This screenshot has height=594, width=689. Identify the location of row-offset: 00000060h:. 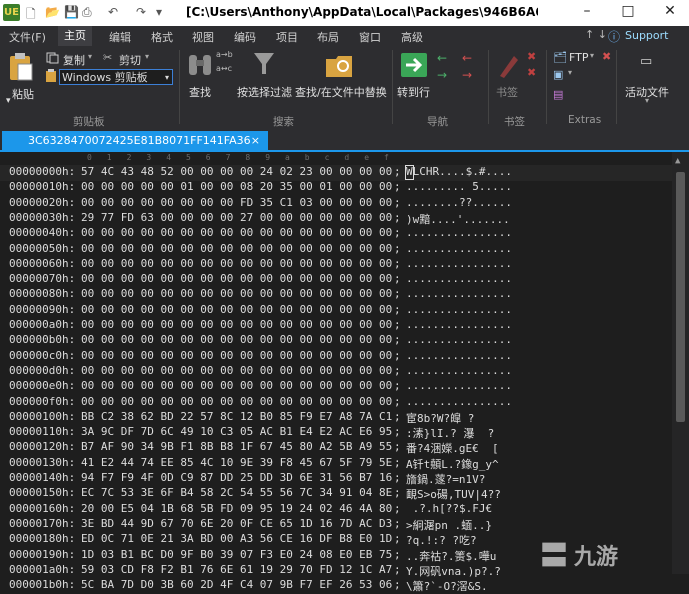
(42, 263).